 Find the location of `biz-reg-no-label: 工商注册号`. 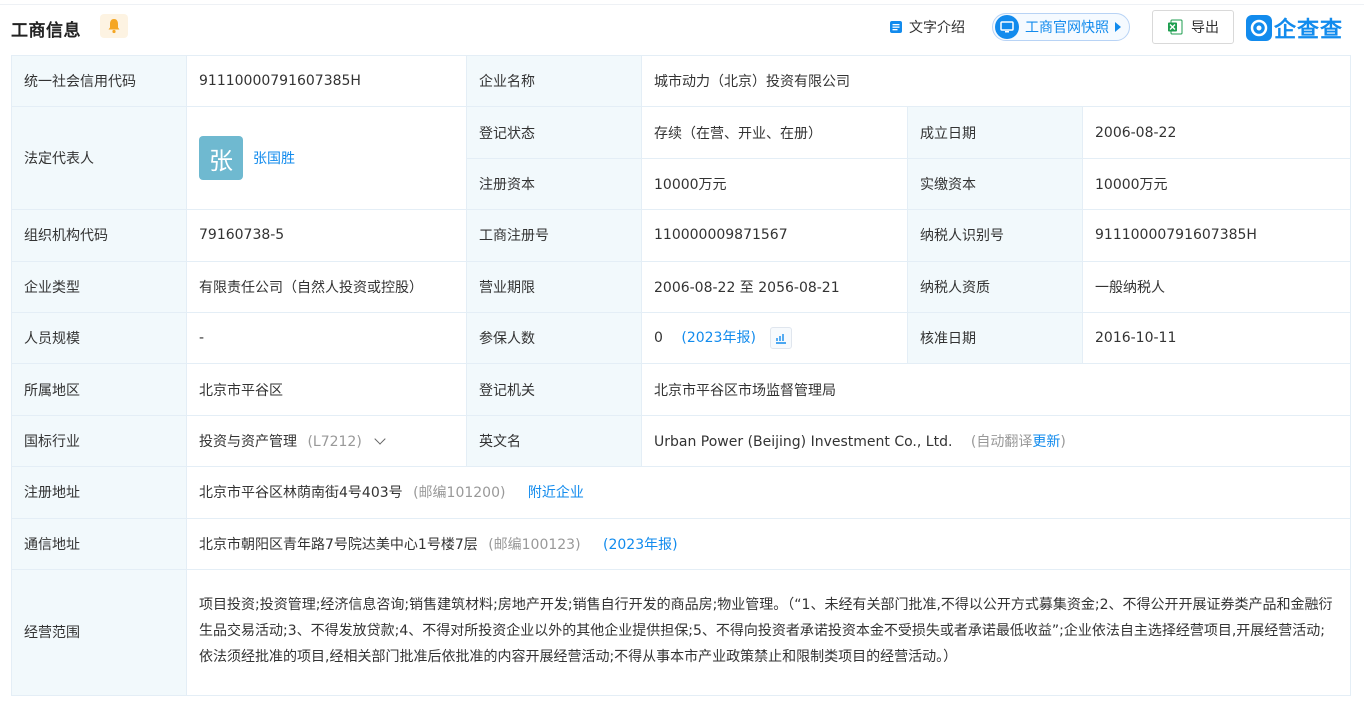

biz-reg-no-label: 工商注册号 is located at coordinates (554, 235).